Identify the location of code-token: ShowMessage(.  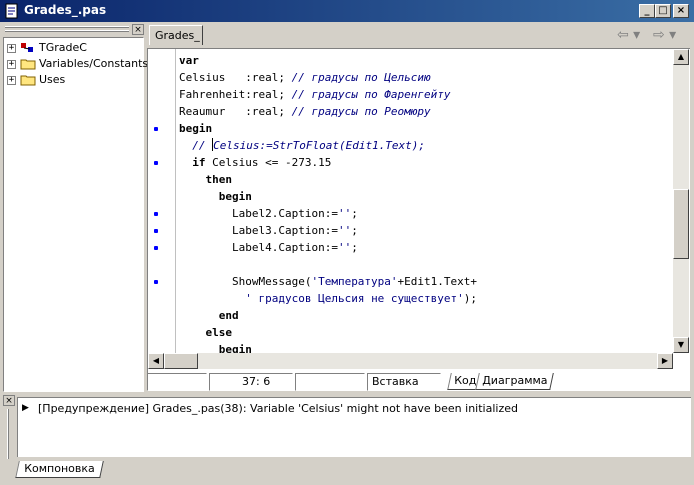
(245, 281).